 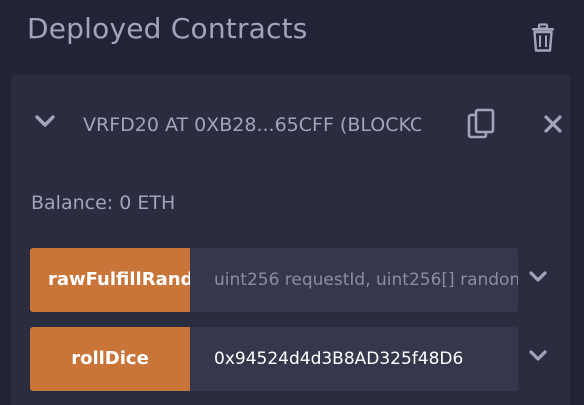 I want to click on function-row-rawfulfillrandomness: rawFulfillRandomness, so click(x=274, y=280).